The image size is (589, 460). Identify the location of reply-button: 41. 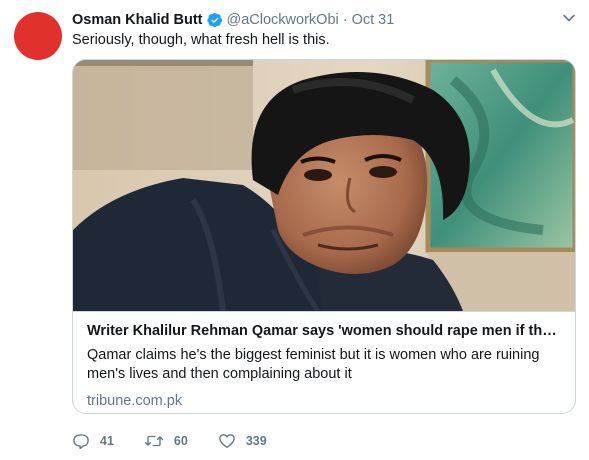
(93, 441).